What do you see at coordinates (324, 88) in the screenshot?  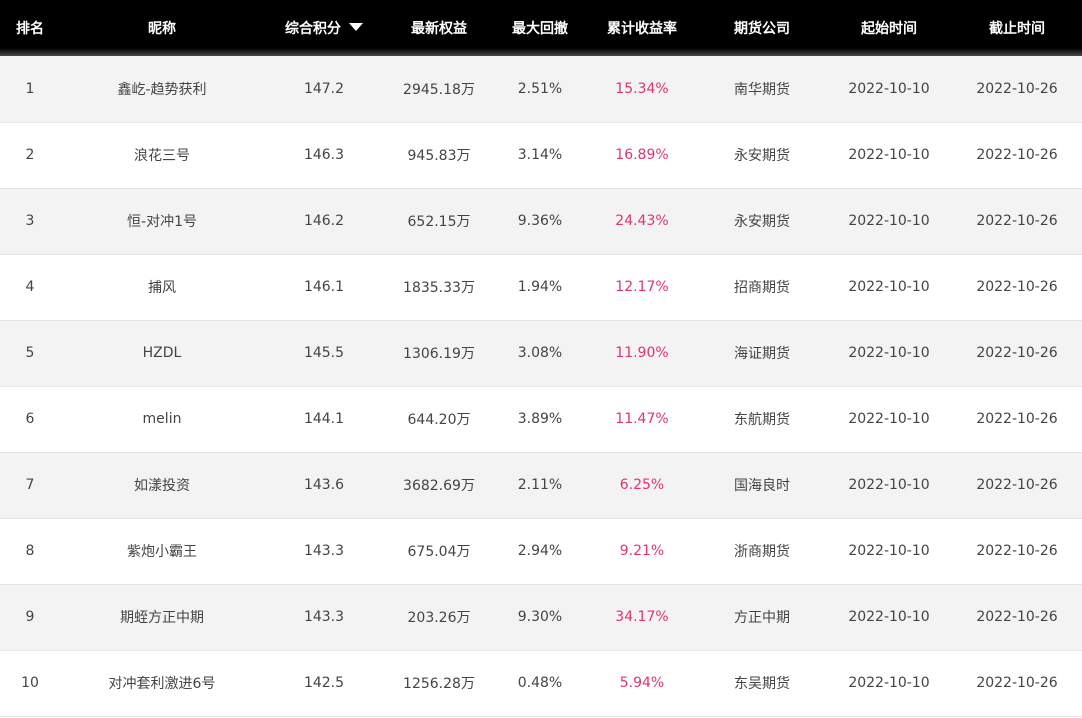 I see `cell-score: 147.2` at bounding box center [324, 88].